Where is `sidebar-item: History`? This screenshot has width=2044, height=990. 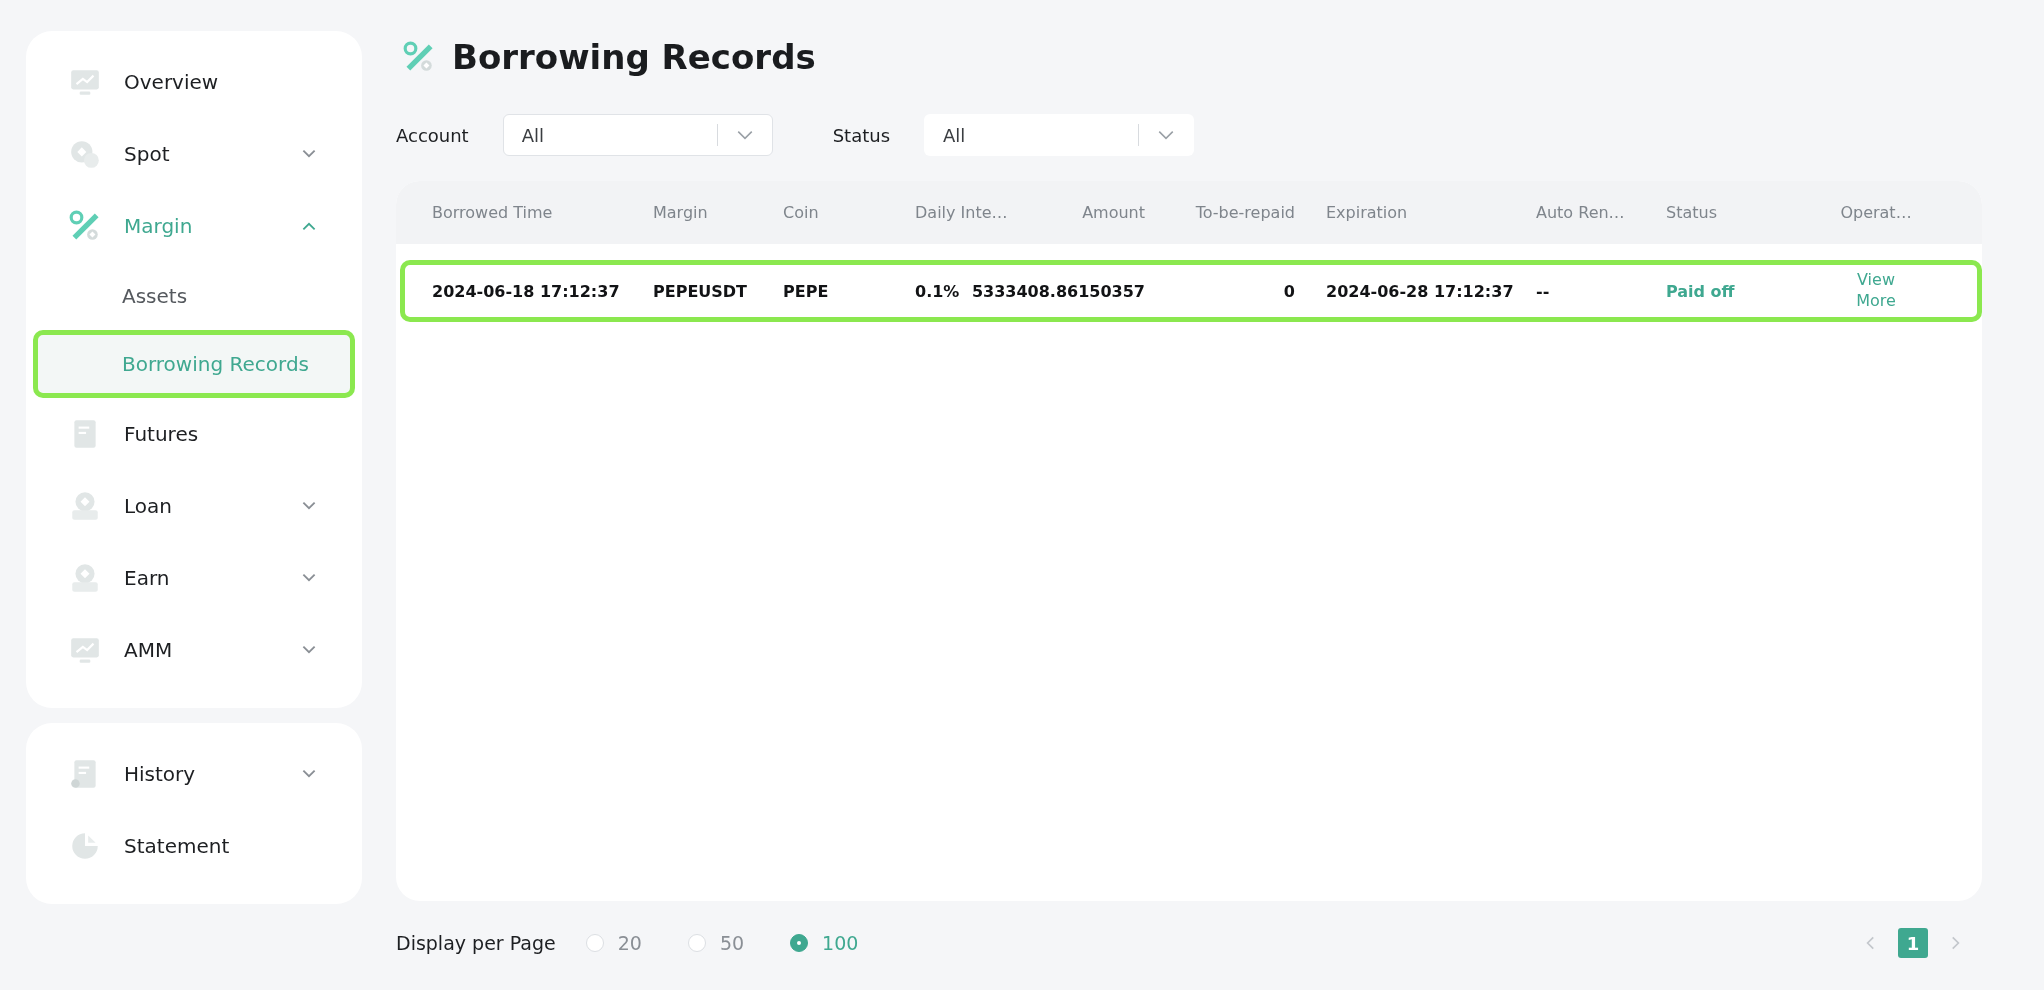 sidebar-item: History is located at coordinates (194, 774).